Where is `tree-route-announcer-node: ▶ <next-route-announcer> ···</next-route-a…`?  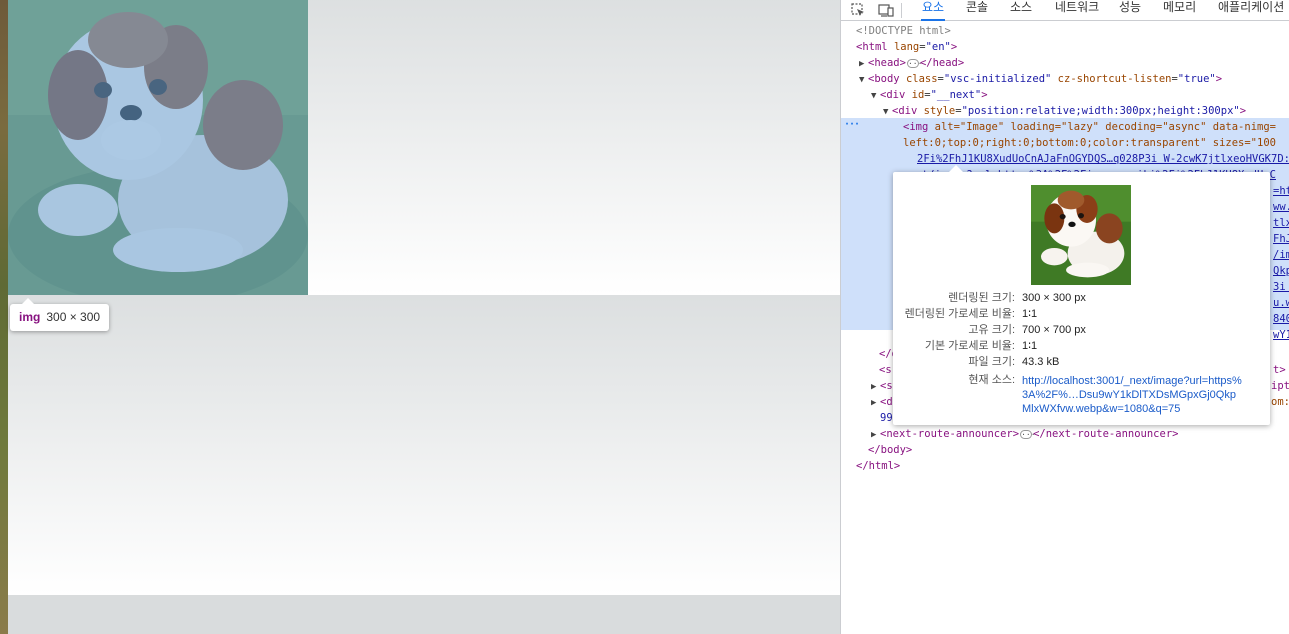 tree-route-announcer-node: ▶ <next-route-announcer> ···</next-route-a… is located at coordinates (1024, 434).